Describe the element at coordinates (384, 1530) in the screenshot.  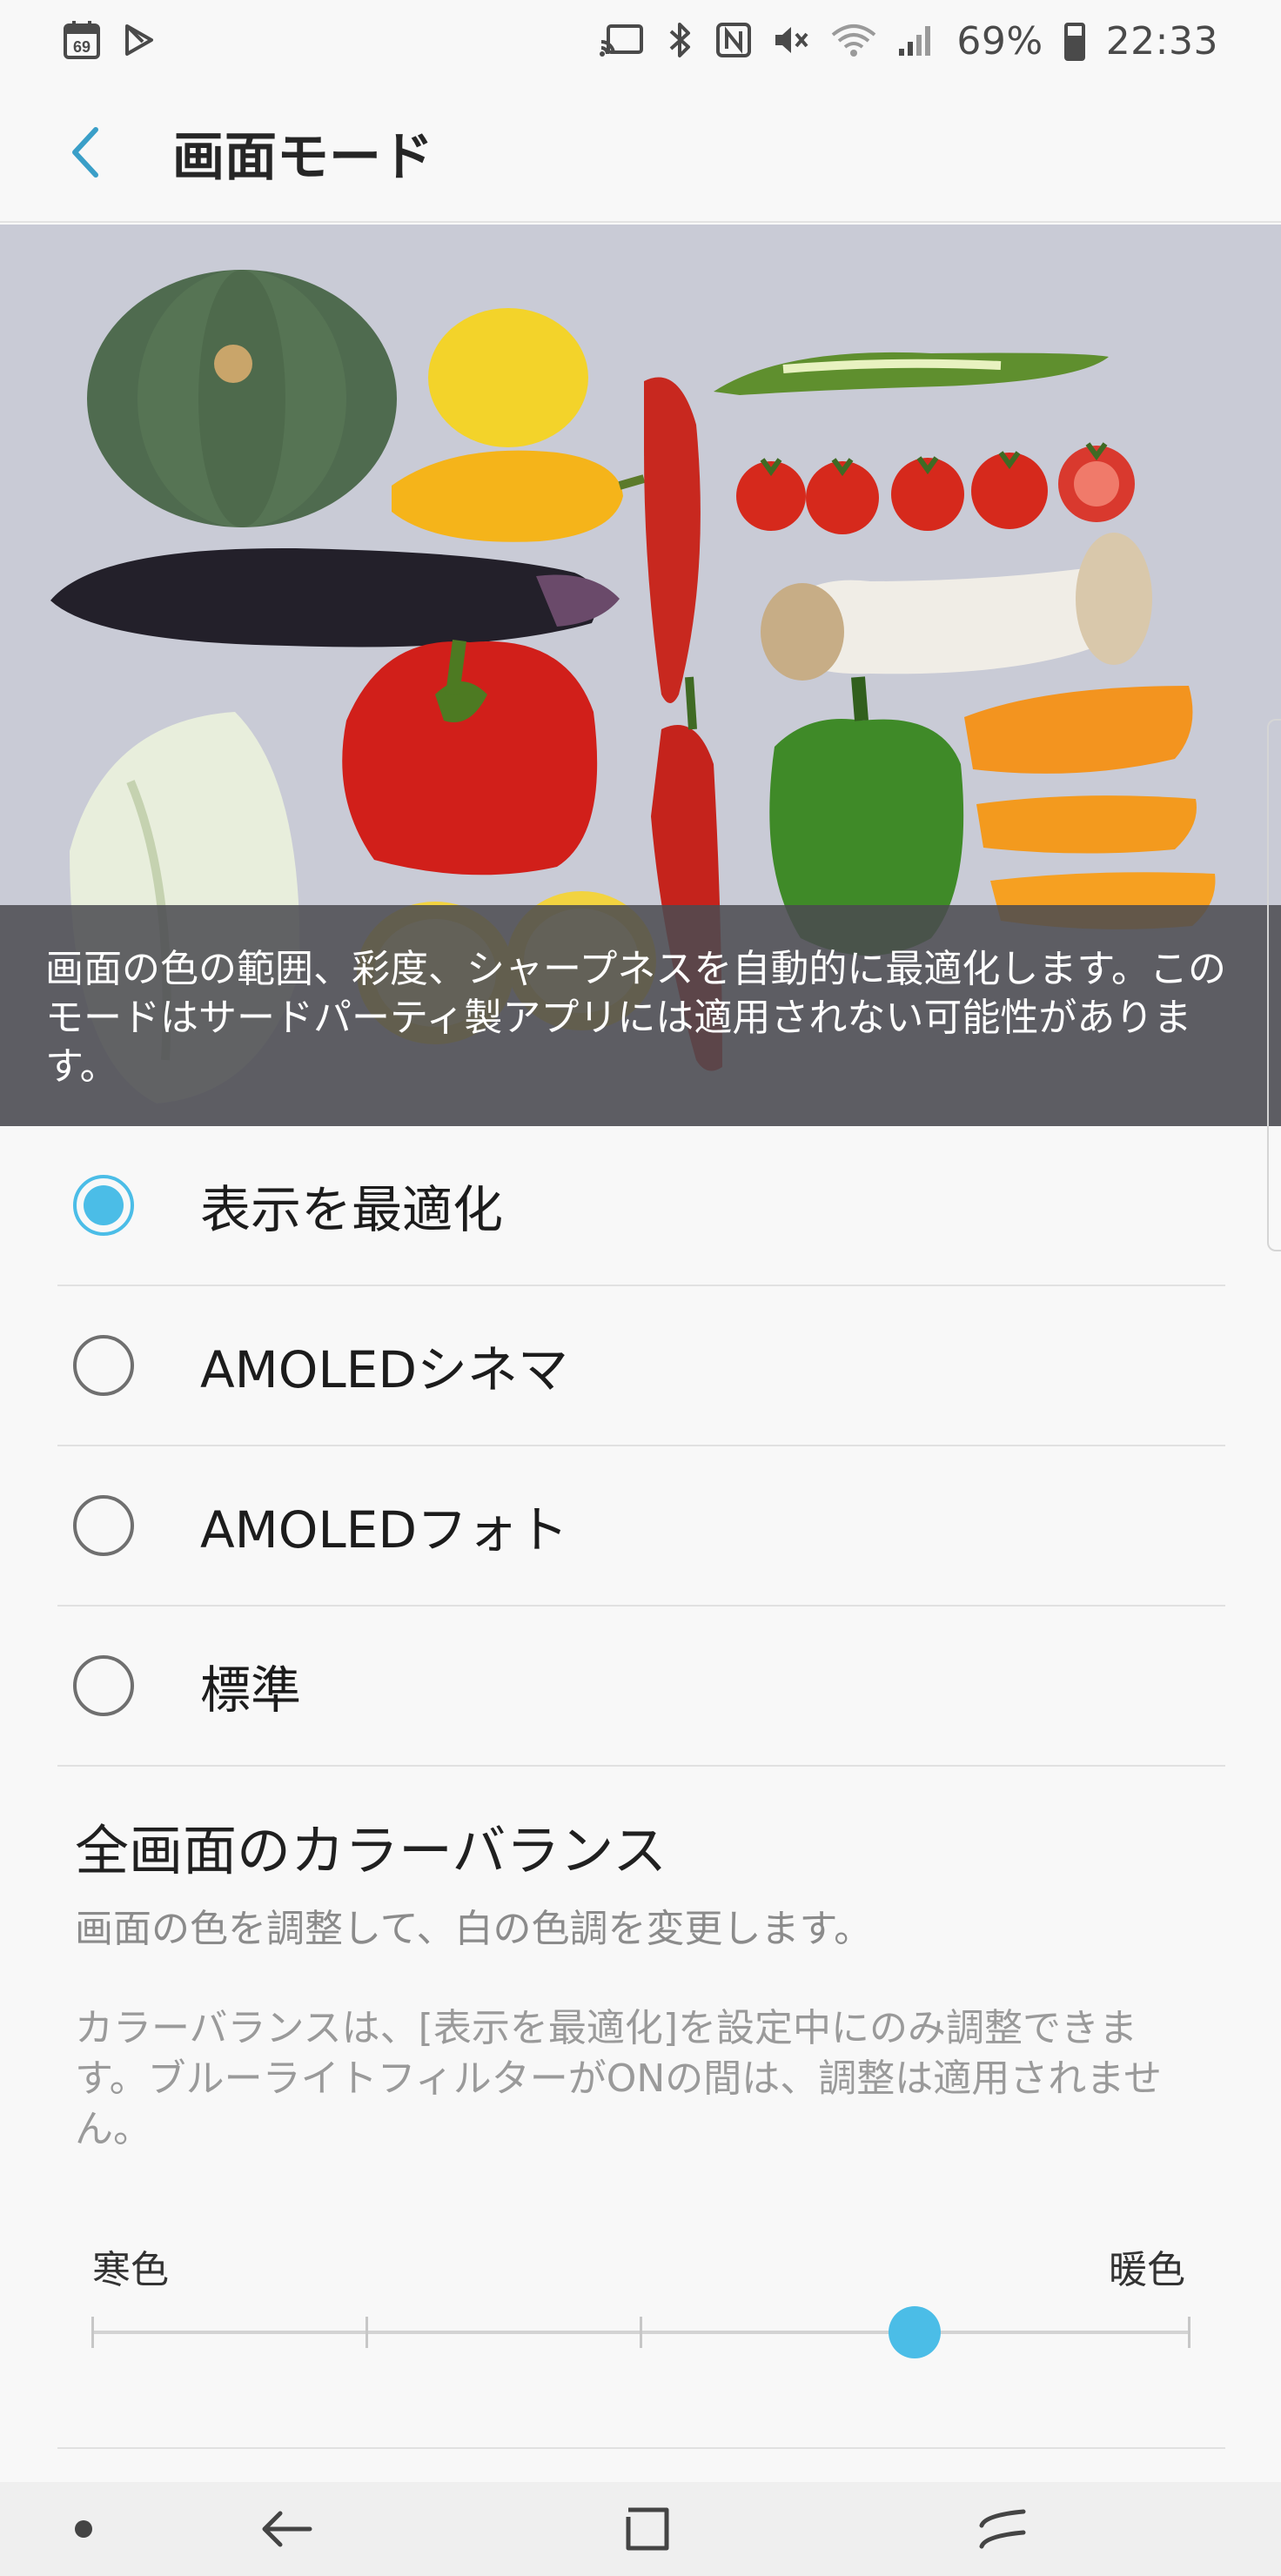
I see `mode-label: AMOLEDフォト` at that location.